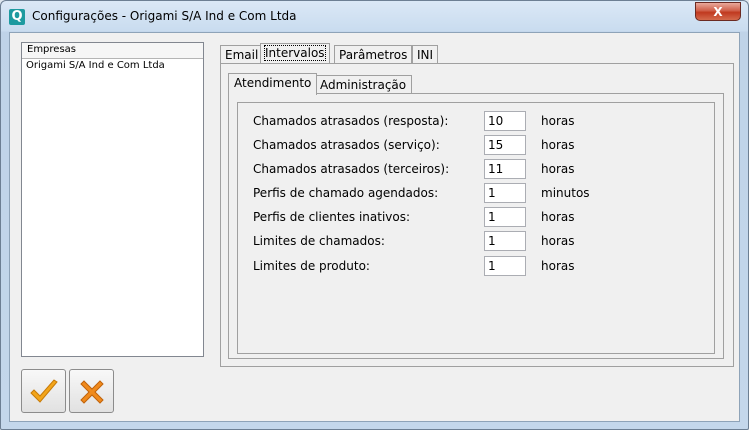 The width and height of the screenshot is (749, 430). I want to click on cancel-button, so click(91, 391).